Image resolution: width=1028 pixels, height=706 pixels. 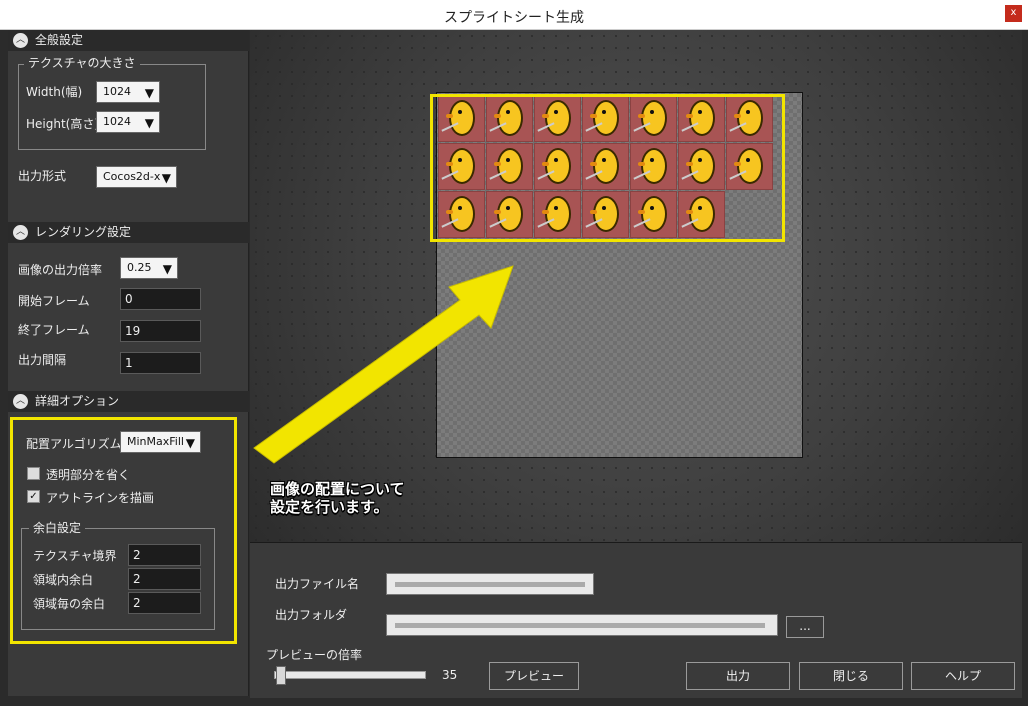 What do you see at coordinates (82, 62) in the screenshot?
I see `group-label: テクスチャの大きさ` at bounding box center [82, 62].